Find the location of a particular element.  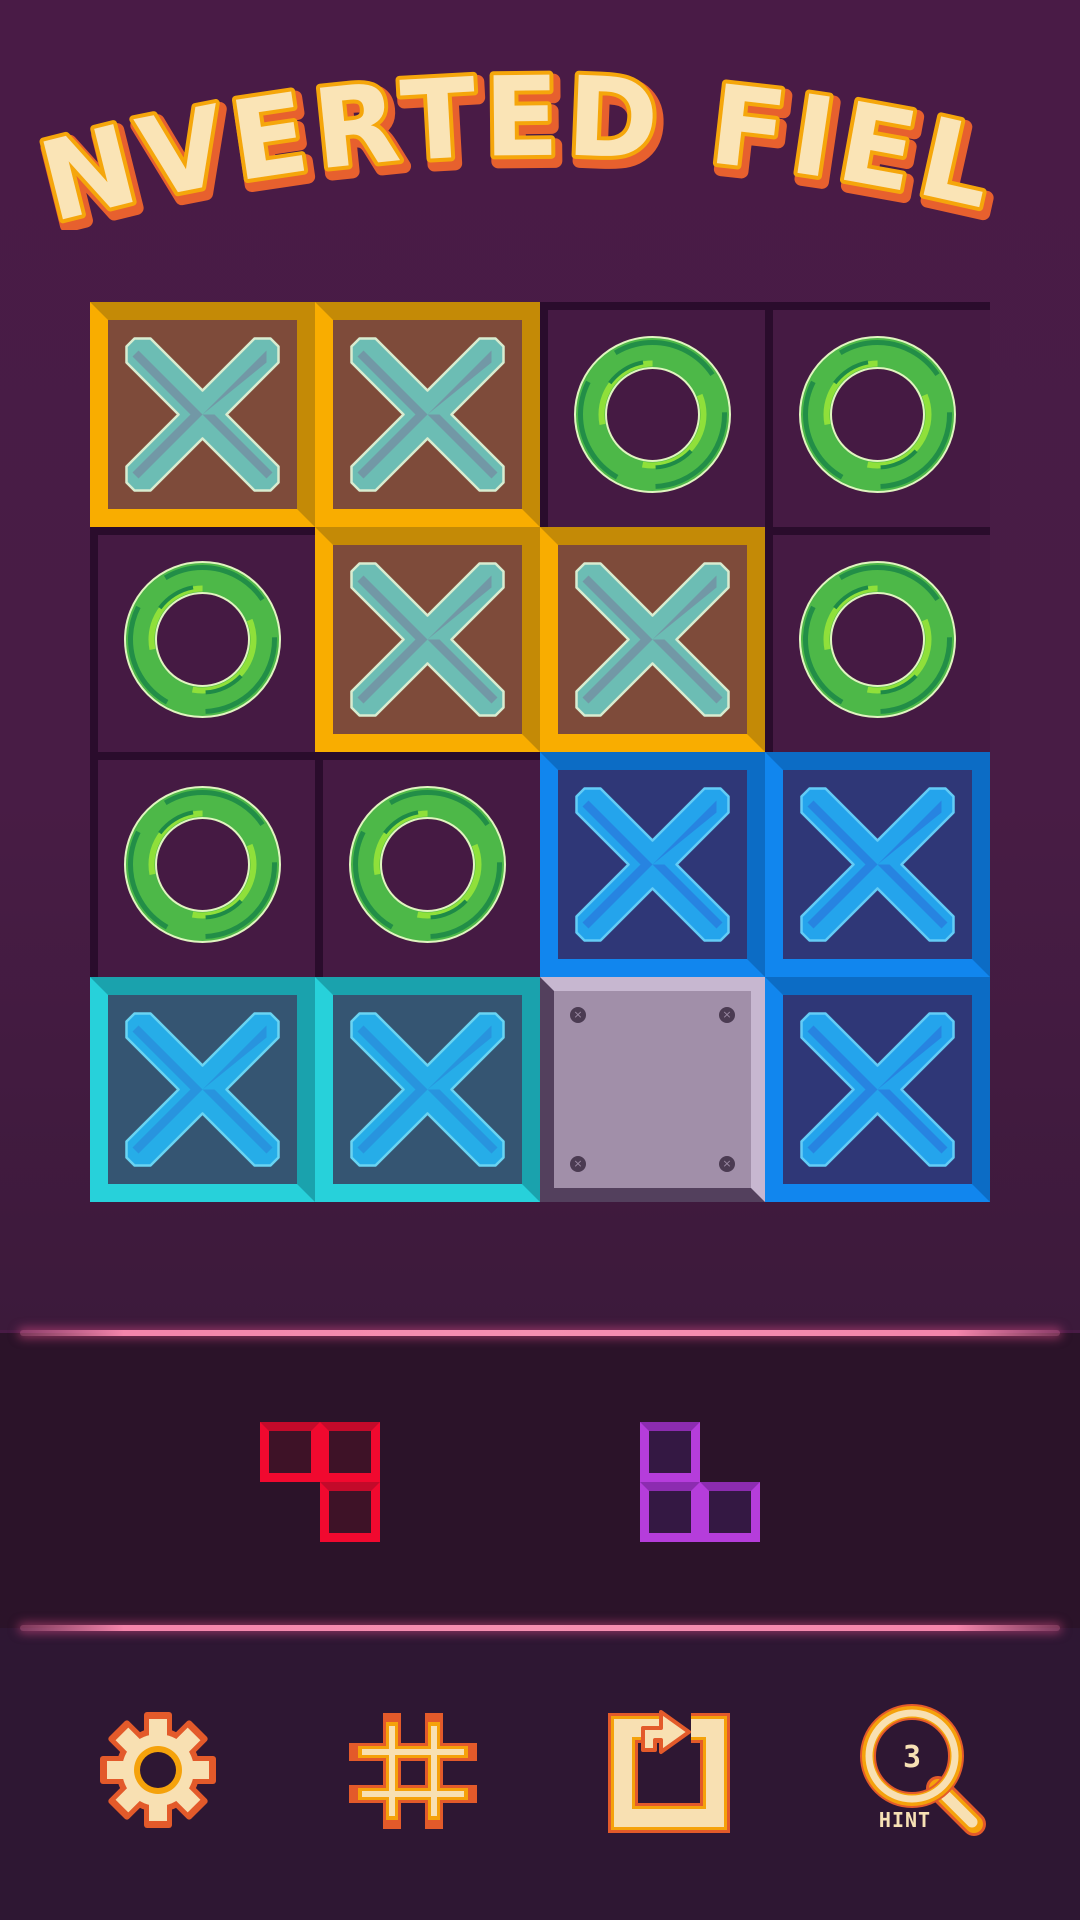

grid-button is located at coordinates (413, 1770).